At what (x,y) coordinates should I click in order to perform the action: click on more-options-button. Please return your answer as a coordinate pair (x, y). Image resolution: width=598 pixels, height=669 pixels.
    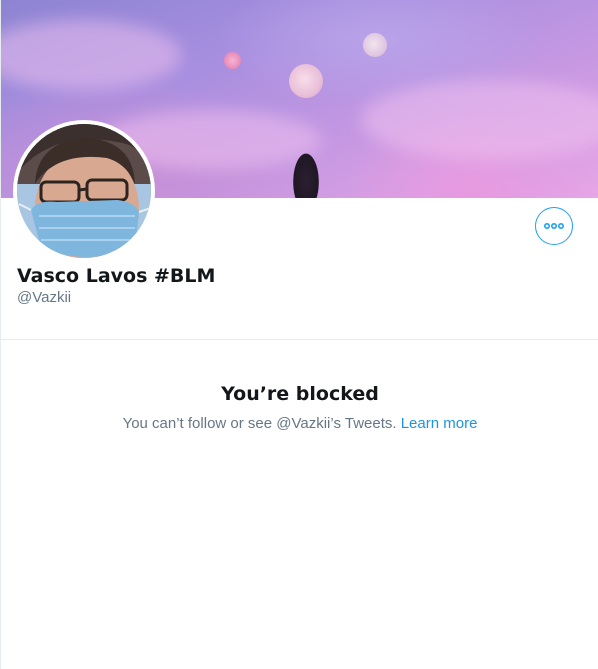
    Looking at the image, I should click on (554, 226).